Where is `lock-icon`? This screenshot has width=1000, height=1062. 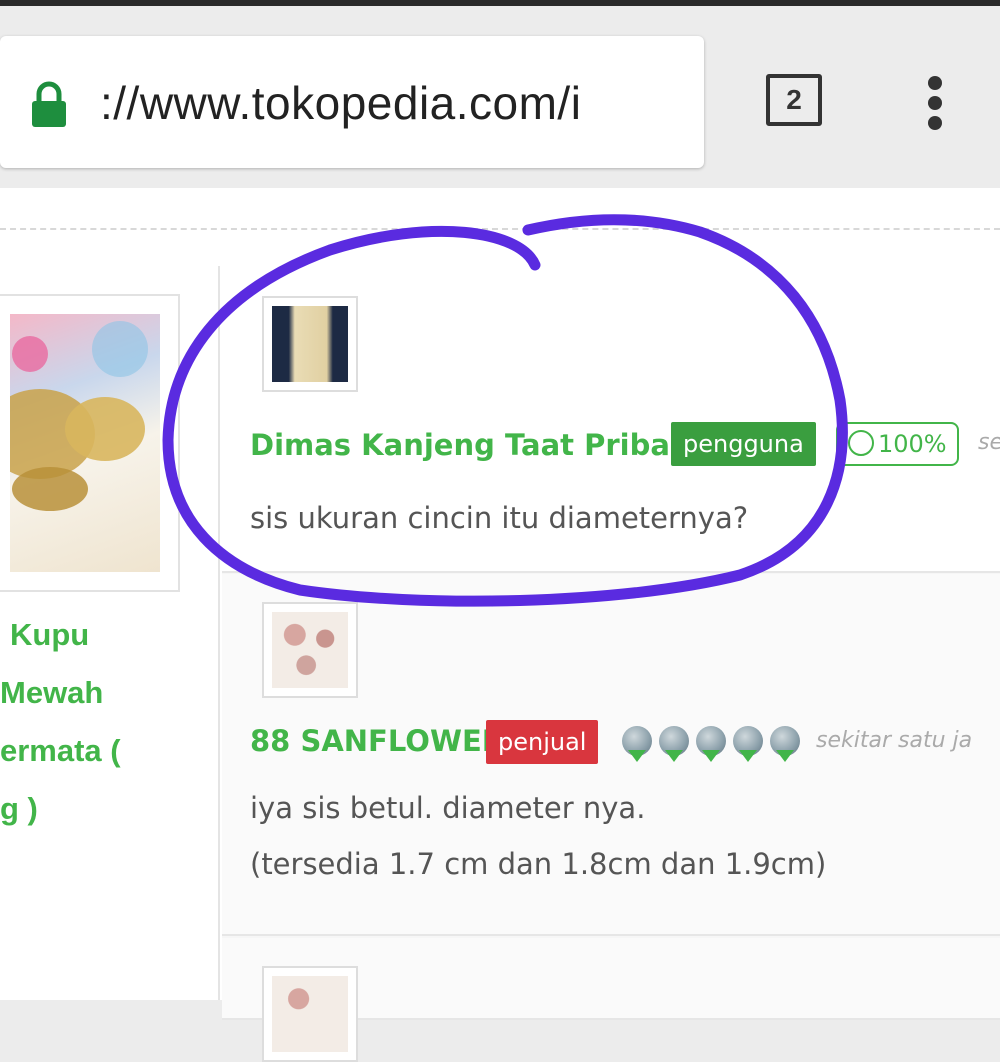
lock-icon is located at coordinates (49, 104).